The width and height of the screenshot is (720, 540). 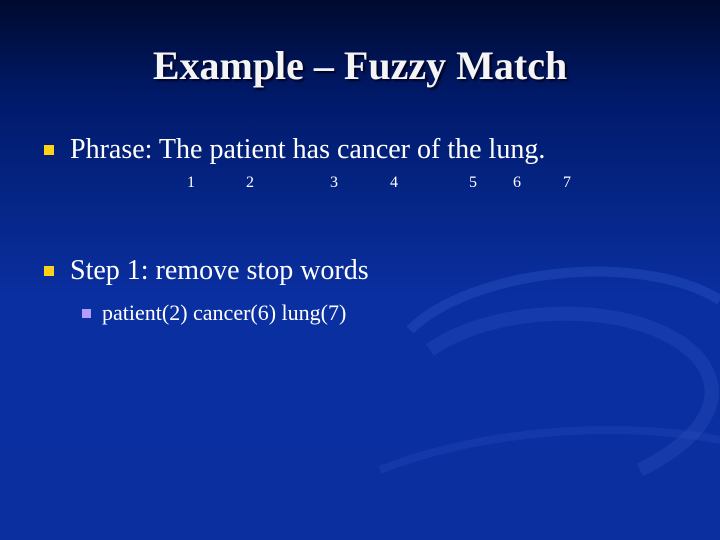 What do you see at coordinates (517, 182) in the screenshot?
I see `word-number: 6` at bounding box center [517, 182].